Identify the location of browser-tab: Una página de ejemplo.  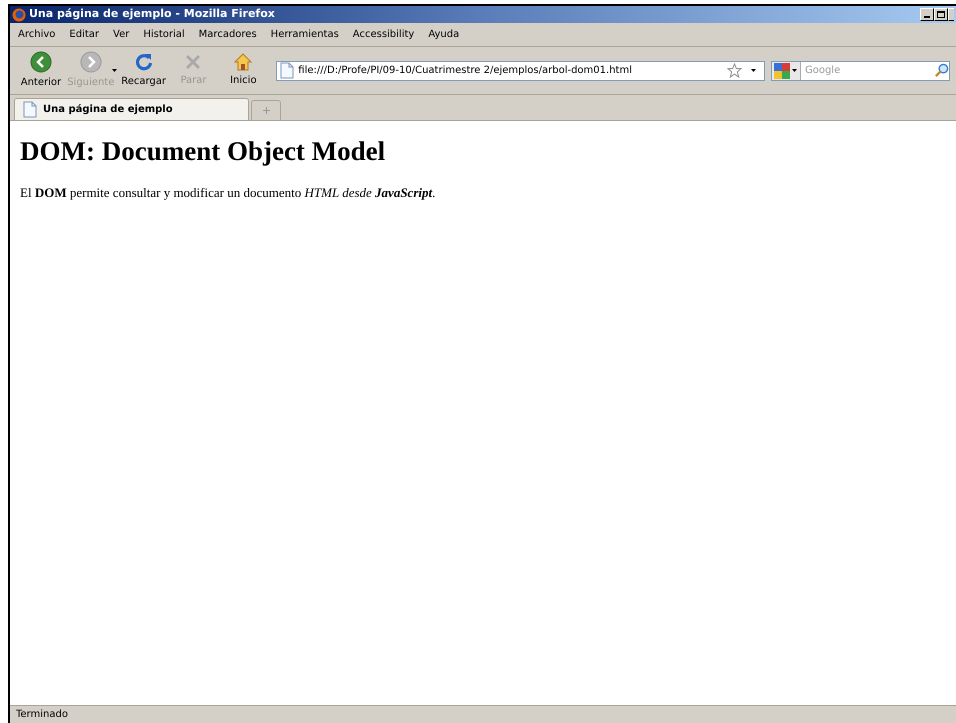
(131, 109).